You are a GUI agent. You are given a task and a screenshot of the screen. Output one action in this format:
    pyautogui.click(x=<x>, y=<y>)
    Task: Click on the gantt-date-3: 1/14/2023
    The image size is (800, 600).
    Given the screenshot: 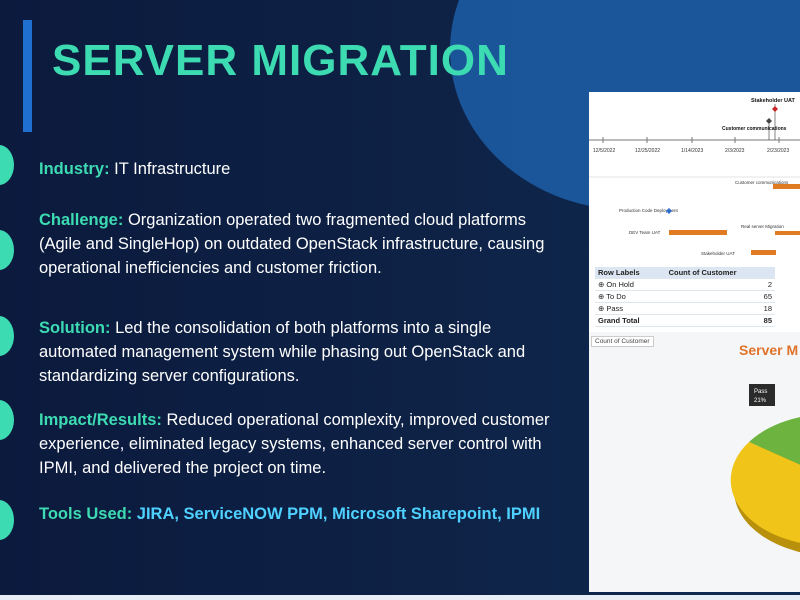 What is the action you would take?
    pyautogui.click(x=692, y=151)
    